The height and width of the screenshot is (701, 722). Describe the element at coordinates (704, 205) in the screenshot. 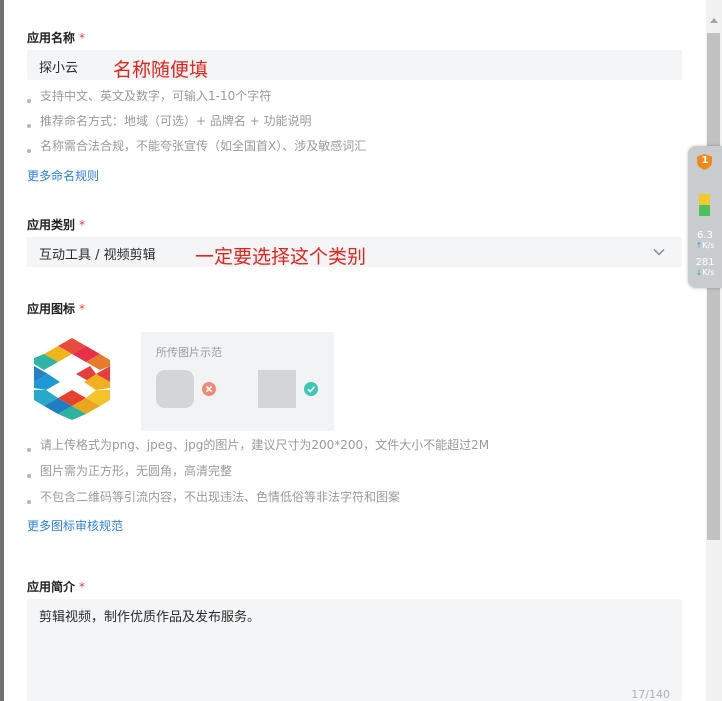

I see `battery-icon` at that location.